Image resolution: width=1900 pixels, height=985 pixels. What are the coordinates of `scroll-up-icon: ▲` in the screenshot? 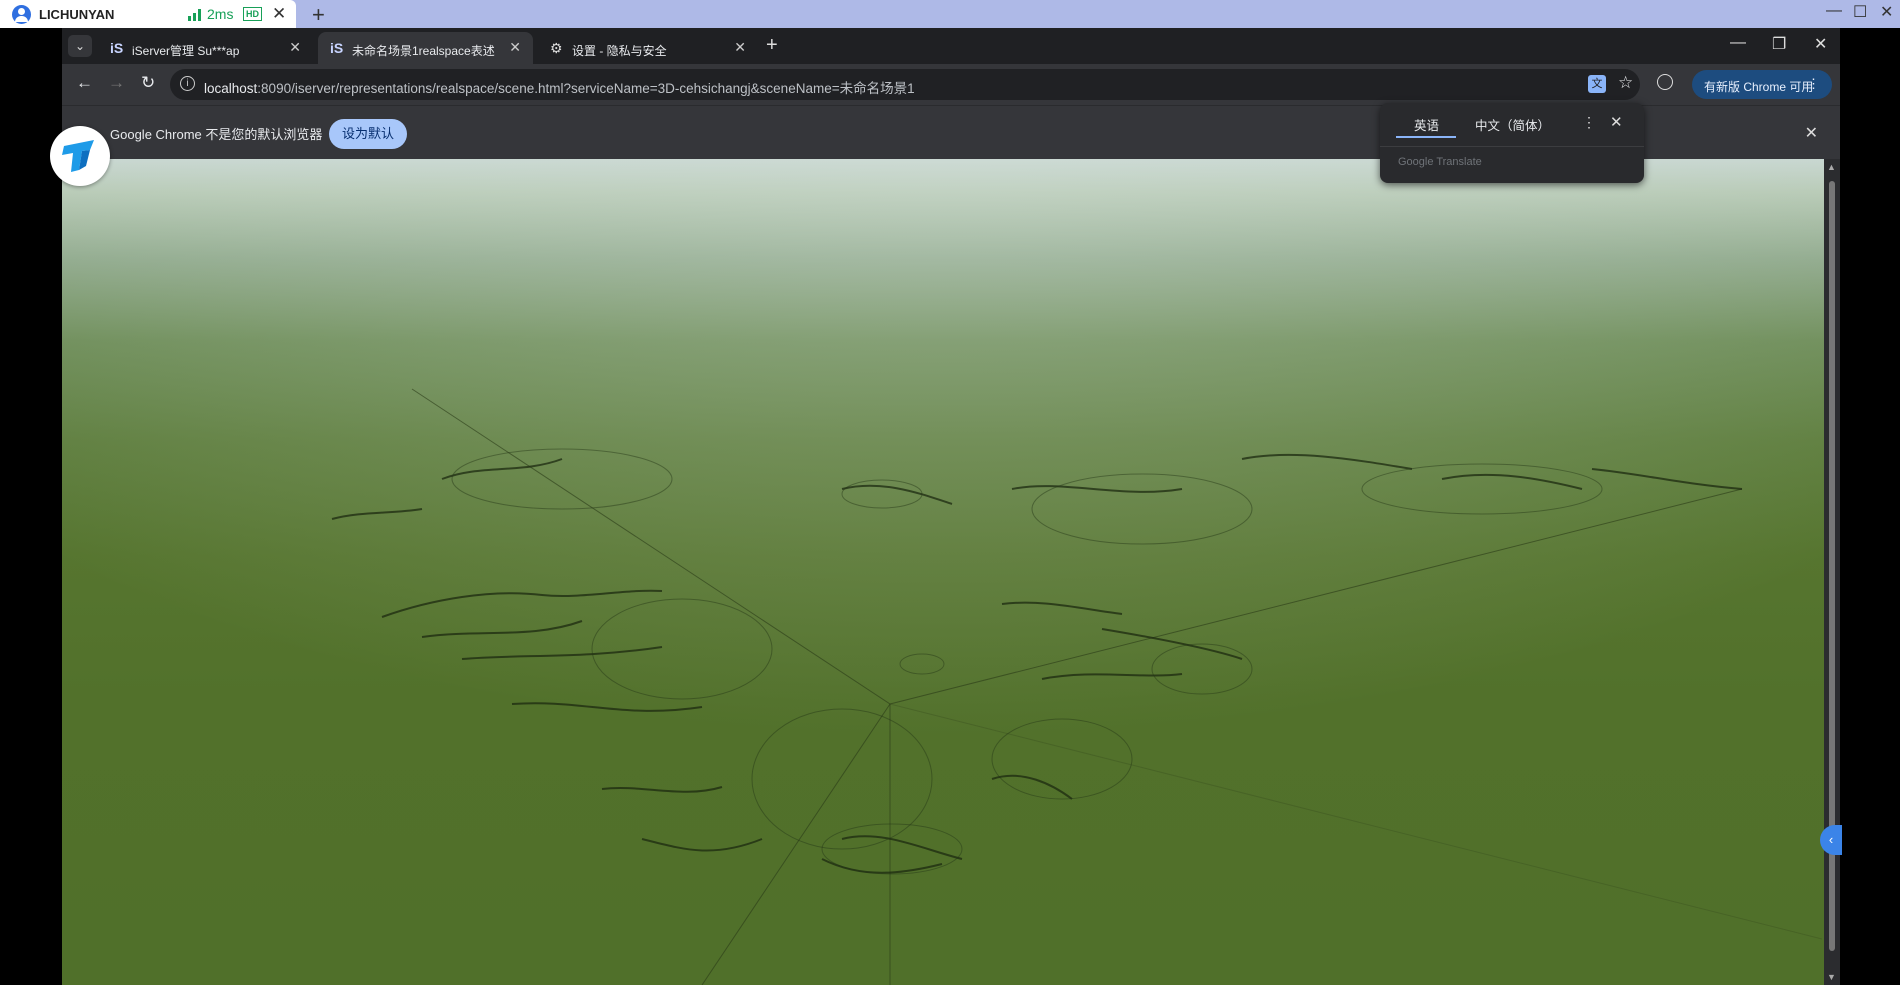 It's located at (1831, 167).